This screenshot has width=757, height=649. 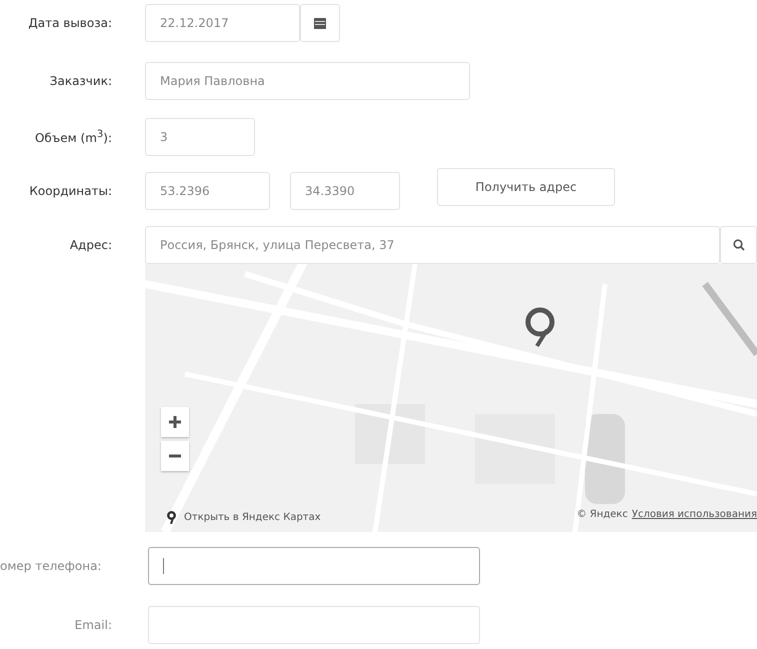 I want to click on search-button, so click(x=738, y=245).